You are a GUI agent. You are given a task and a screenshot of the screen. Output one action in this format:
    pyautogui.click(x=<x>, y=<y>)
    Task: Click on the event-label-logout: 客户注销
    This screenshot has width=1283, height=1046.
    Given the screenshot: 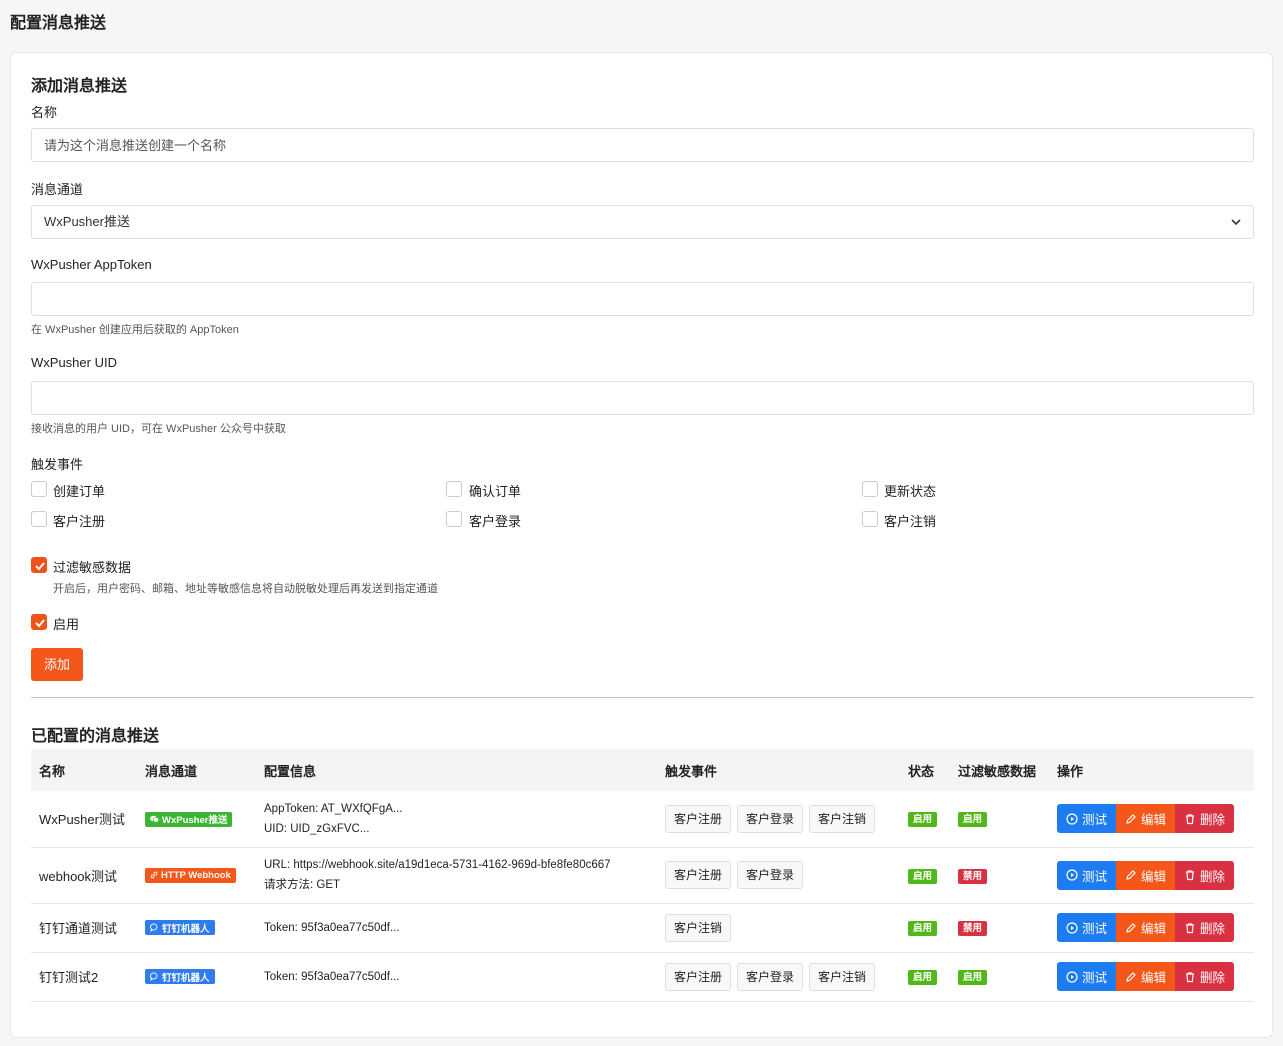 What is the action you would take?
    pyautogui.click(x=910, y=521)
    